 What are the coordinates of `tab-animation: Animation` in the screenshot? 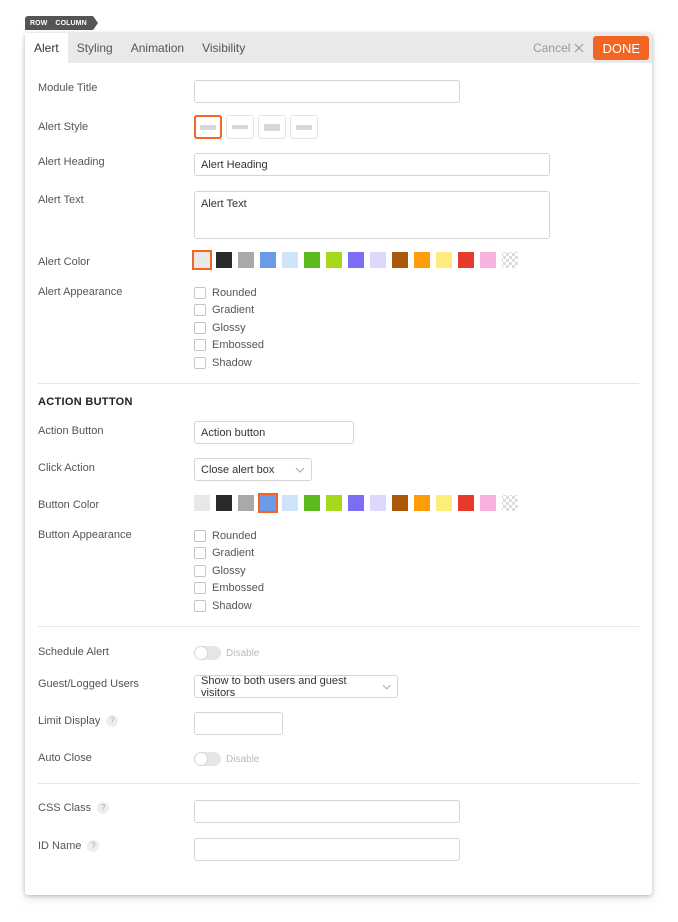 It's located at (157, 48).